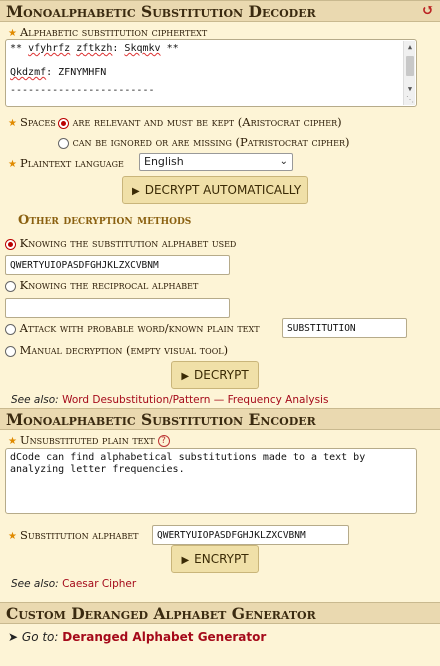  I want to click on alphabet-label: Substitution alphabet, so click(79, 535).